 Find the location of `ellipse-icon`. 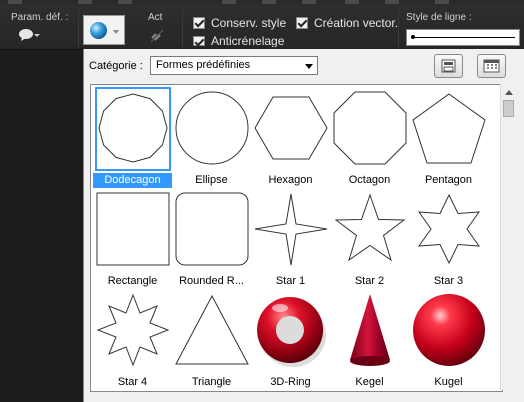

ellipse-icon is located at coordinates (212, 128).